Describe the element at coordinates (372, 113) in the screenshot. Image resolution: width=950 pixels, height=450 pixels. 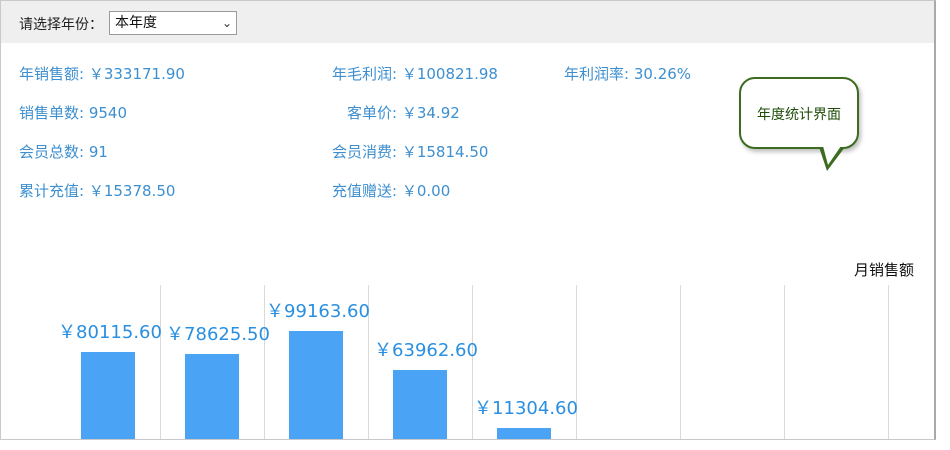
I see `stat-label: 客单价:` at that location.